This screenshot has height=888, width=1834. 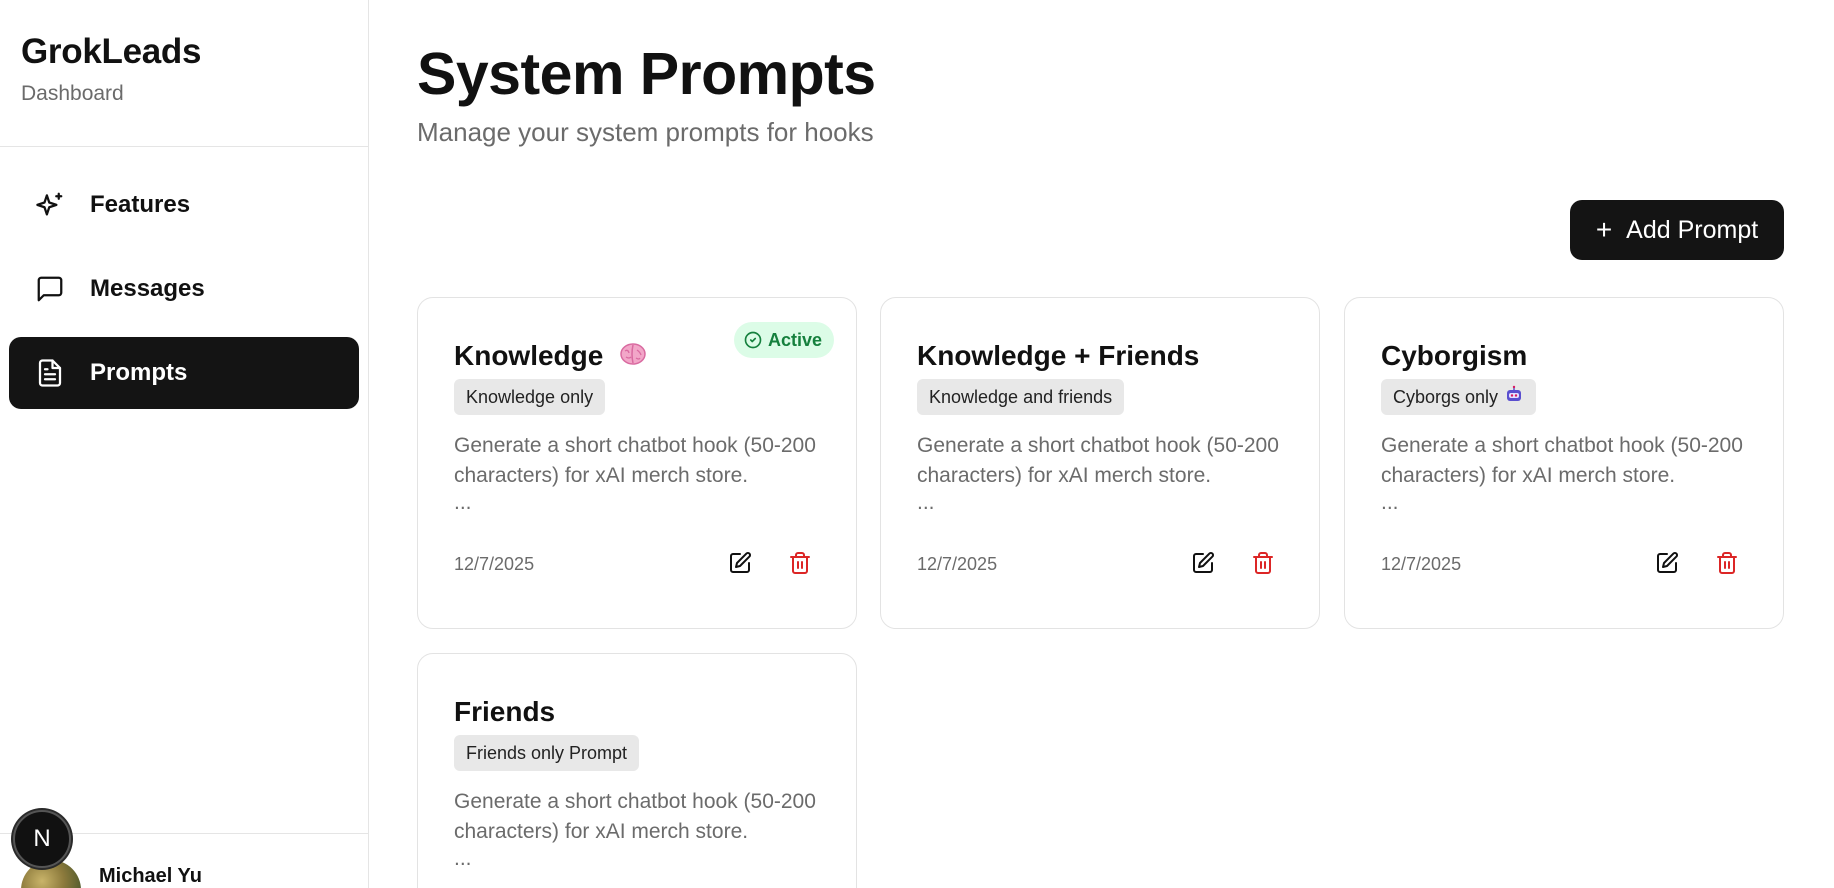 I want to click on active-status-badge: Active, so click(x=784, y=340).